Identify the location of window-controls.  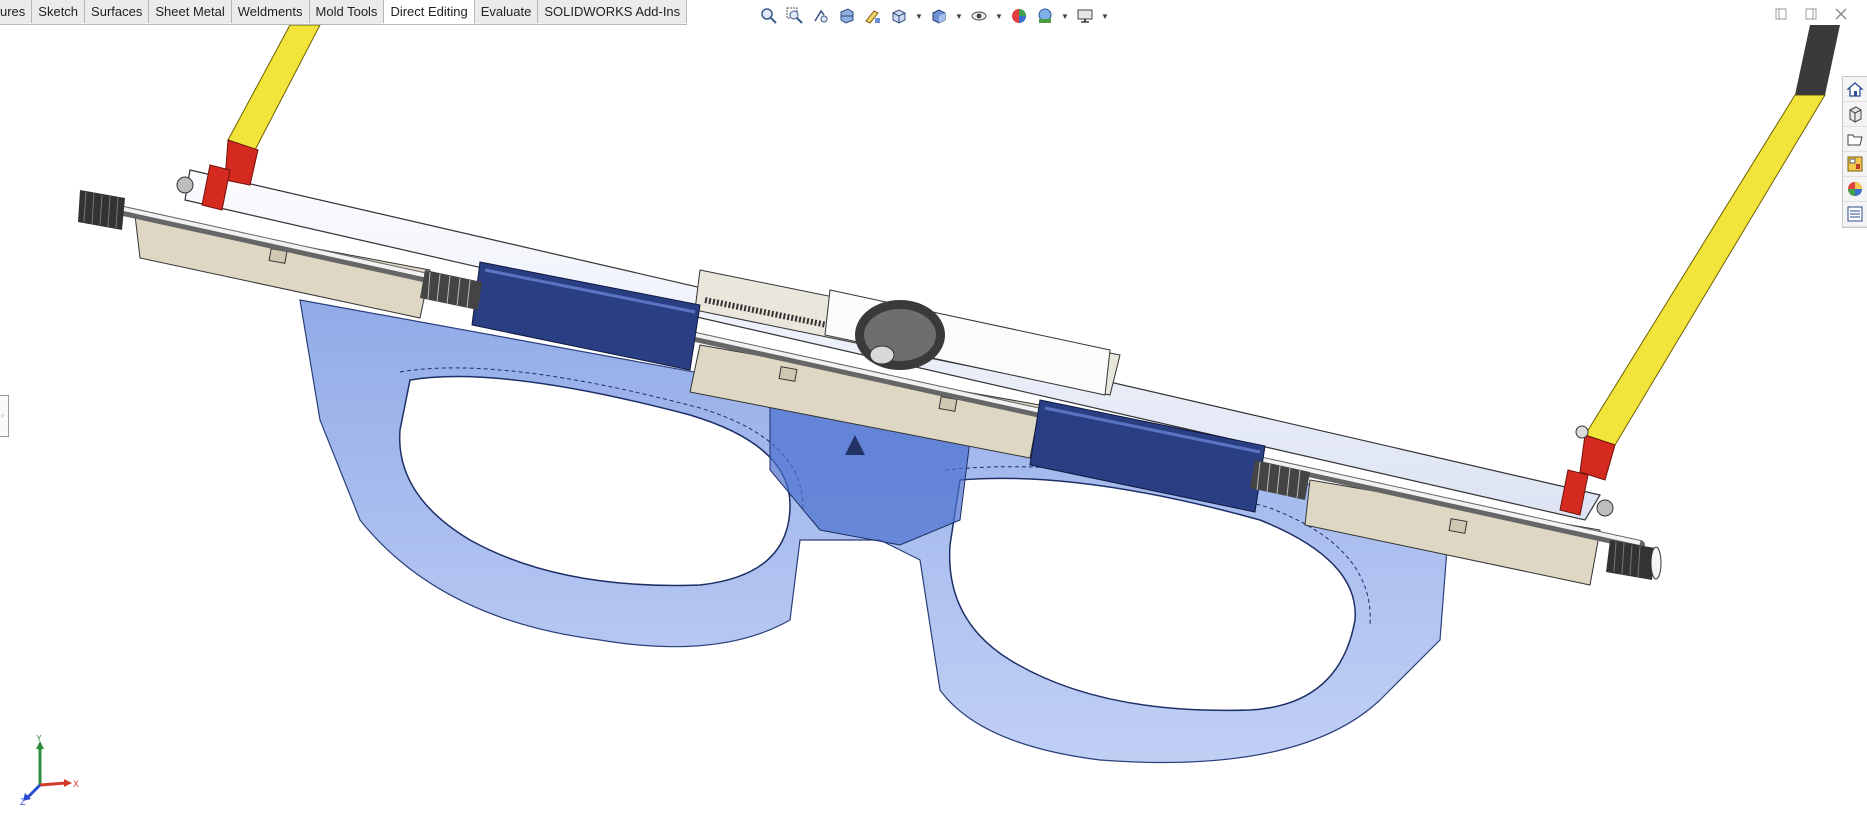
(1811, 14).